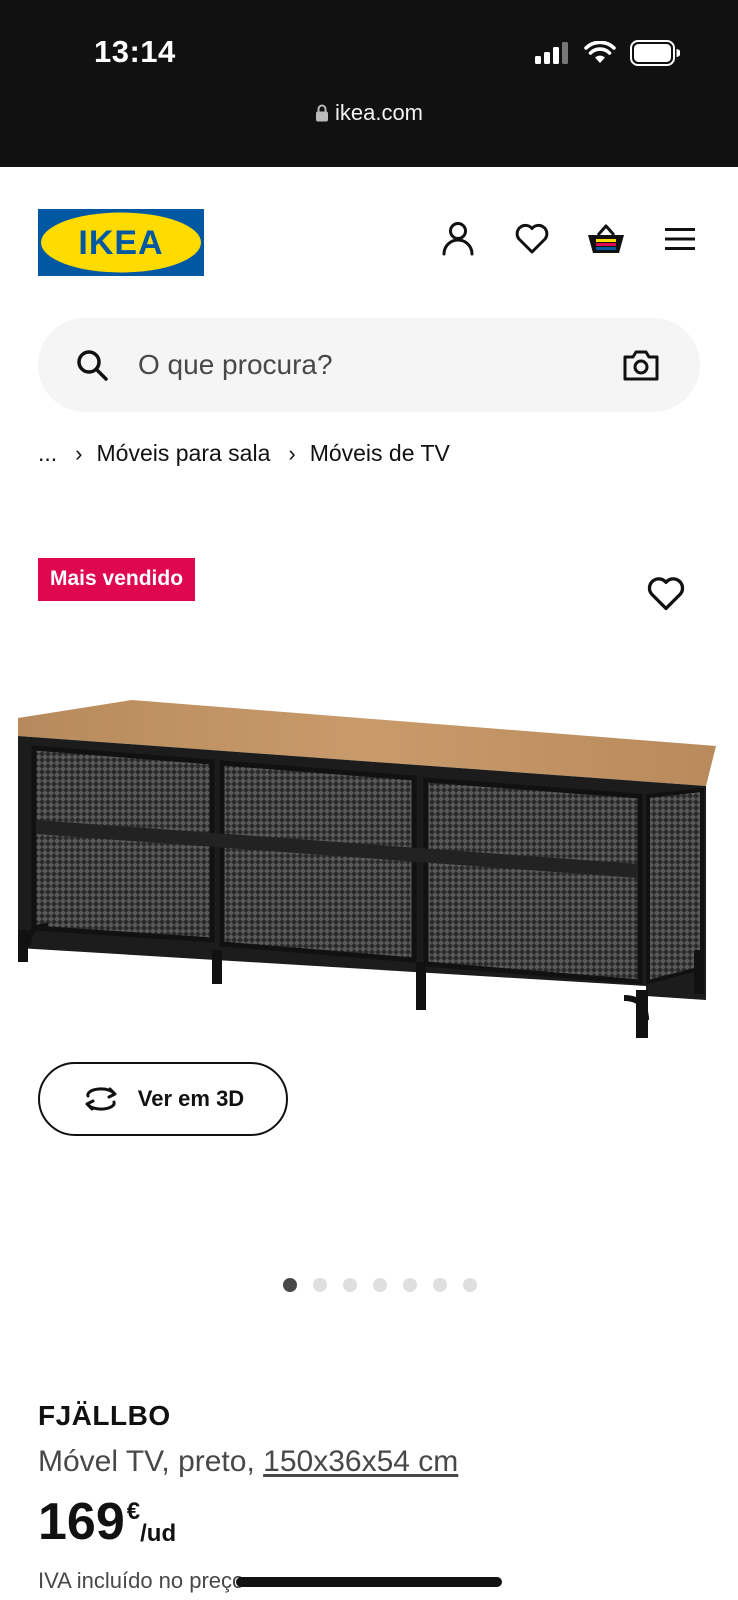 This screenshot has height=1600, width=738. Describe the element at coordinates (191, 1098) in the screenshot. I see `view-3d-label: Ver em 3D` at that location.